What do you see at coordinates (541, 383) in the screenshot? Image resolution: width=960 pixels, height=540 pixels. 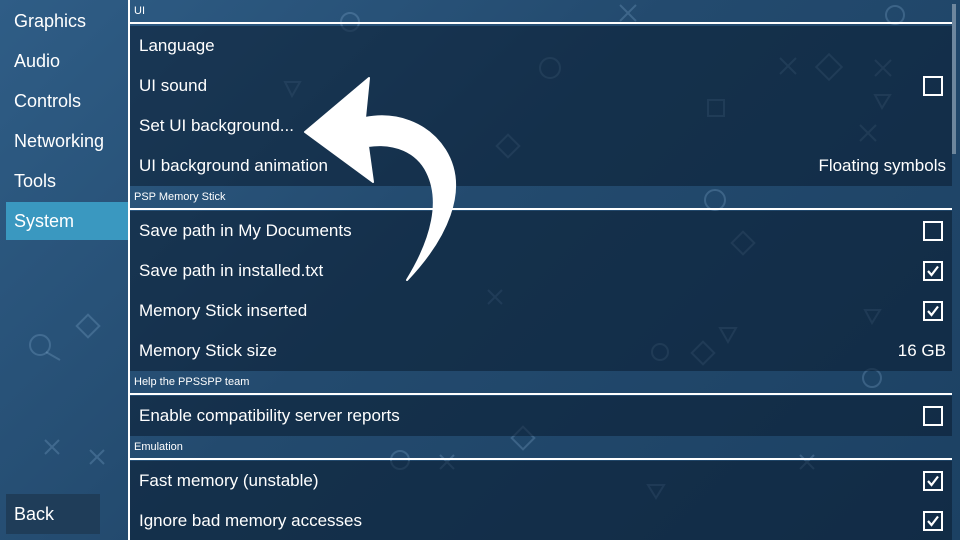 I see `section-header-help: Help the PPSSPP team` at bounding box center [541, 383].